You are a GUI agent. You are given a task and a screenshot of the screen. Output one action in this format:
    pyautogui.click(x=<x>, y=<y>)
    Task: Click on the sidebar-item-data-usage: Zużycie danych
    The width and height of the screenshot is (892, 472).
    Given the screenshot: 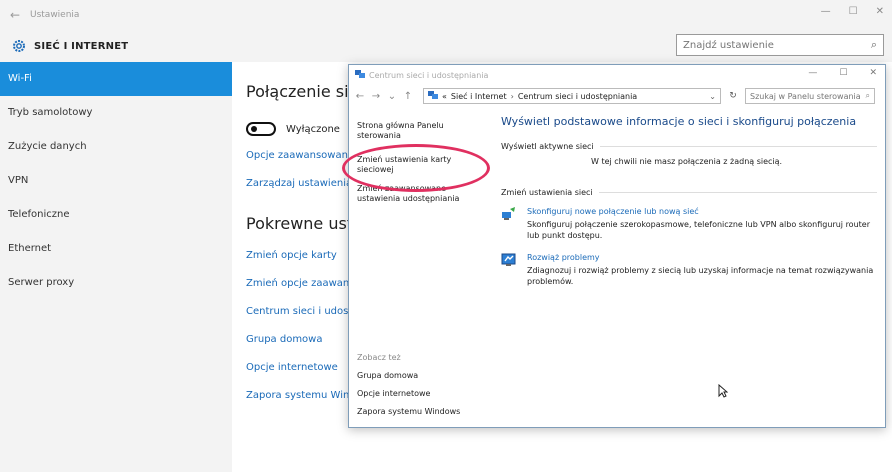 What is the action you would take?
    pyautogui.click(x=116, y=147)
    